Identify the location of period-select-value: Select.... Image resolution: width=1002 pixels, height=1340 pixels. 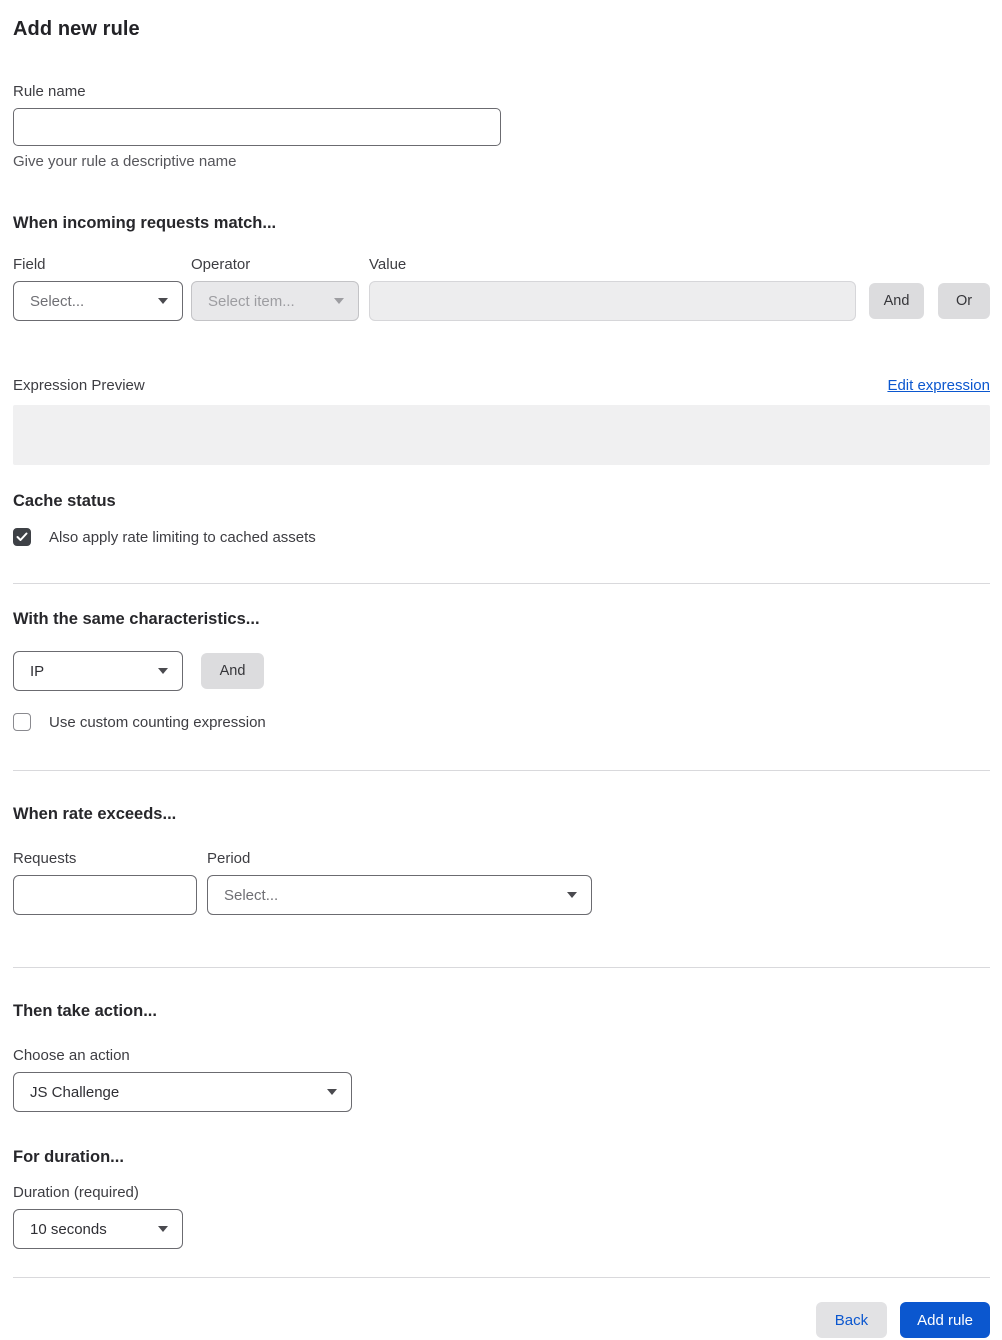
(251, 895).